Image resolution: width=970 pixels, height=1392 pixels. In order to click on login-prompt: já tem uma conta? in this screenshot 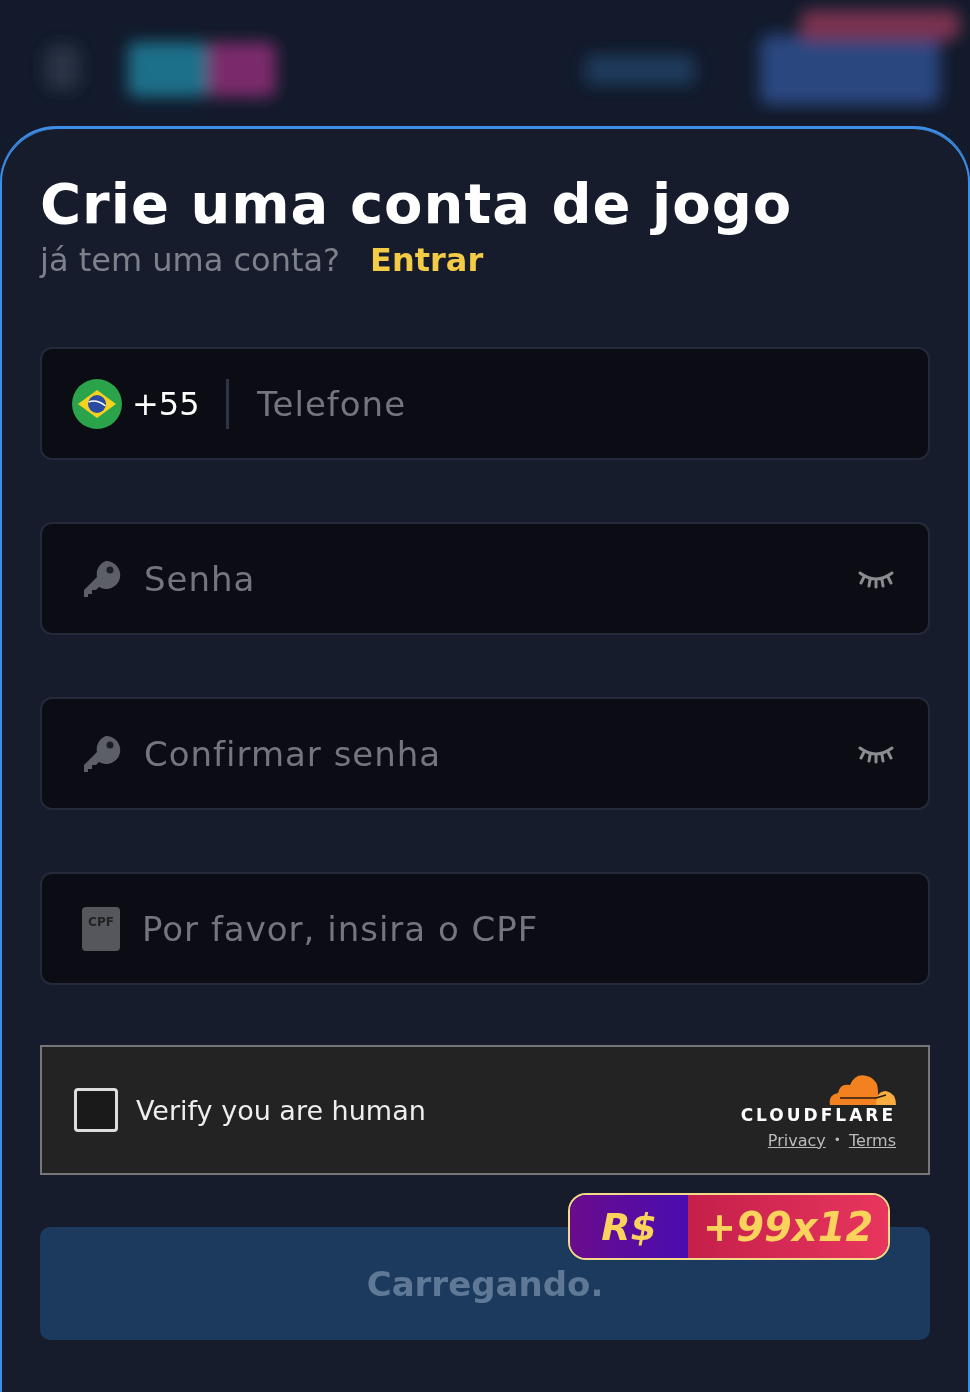, I will do `click(190, 260)`.